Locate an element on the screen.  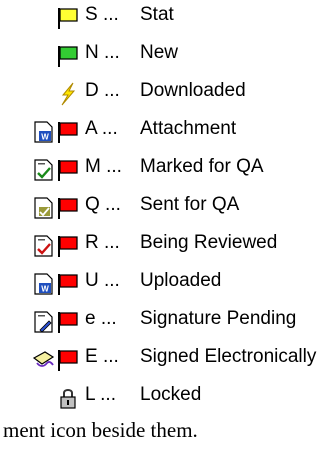
yellow-flag-icon is located at coordinates (68, 18).